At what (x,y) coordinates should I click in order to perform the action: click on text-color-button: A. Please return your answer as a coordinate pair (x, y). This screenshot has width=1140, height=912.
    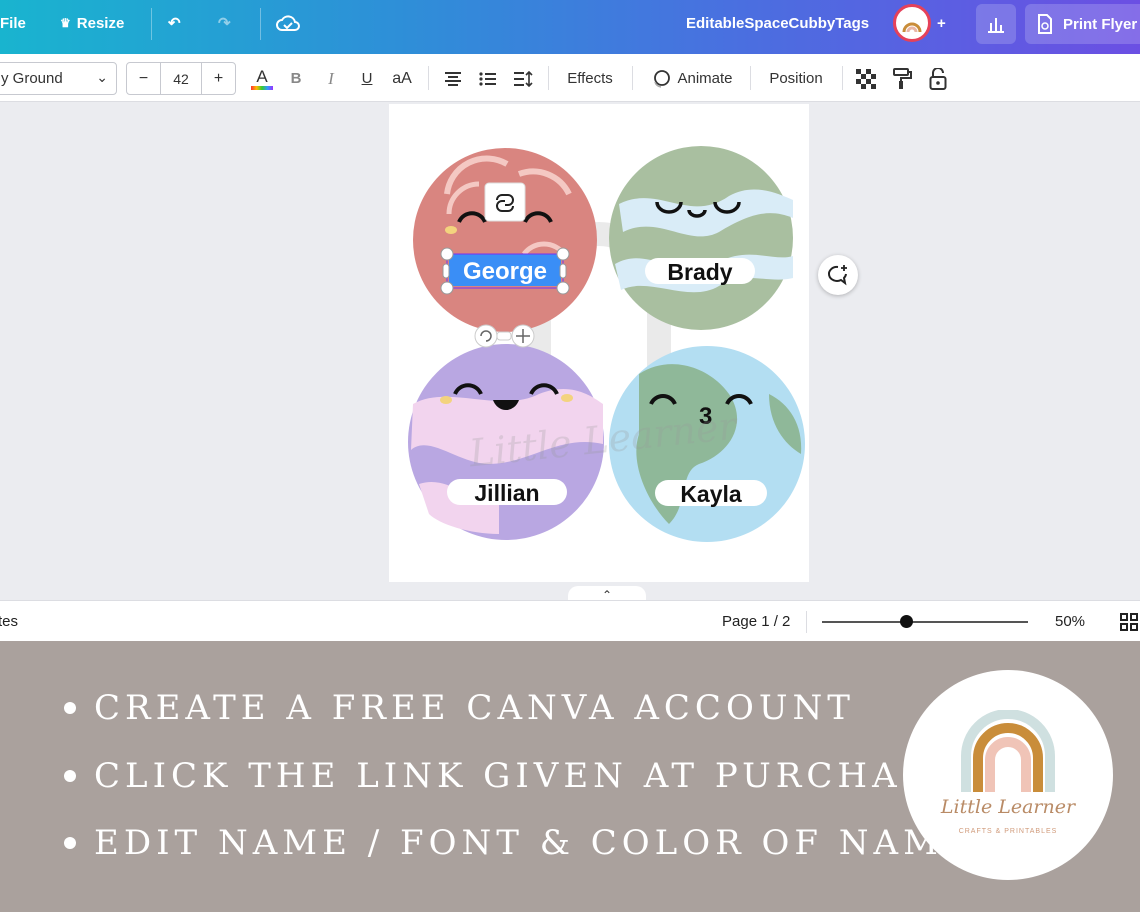
    Looking at the image, I should click on (262, 78).